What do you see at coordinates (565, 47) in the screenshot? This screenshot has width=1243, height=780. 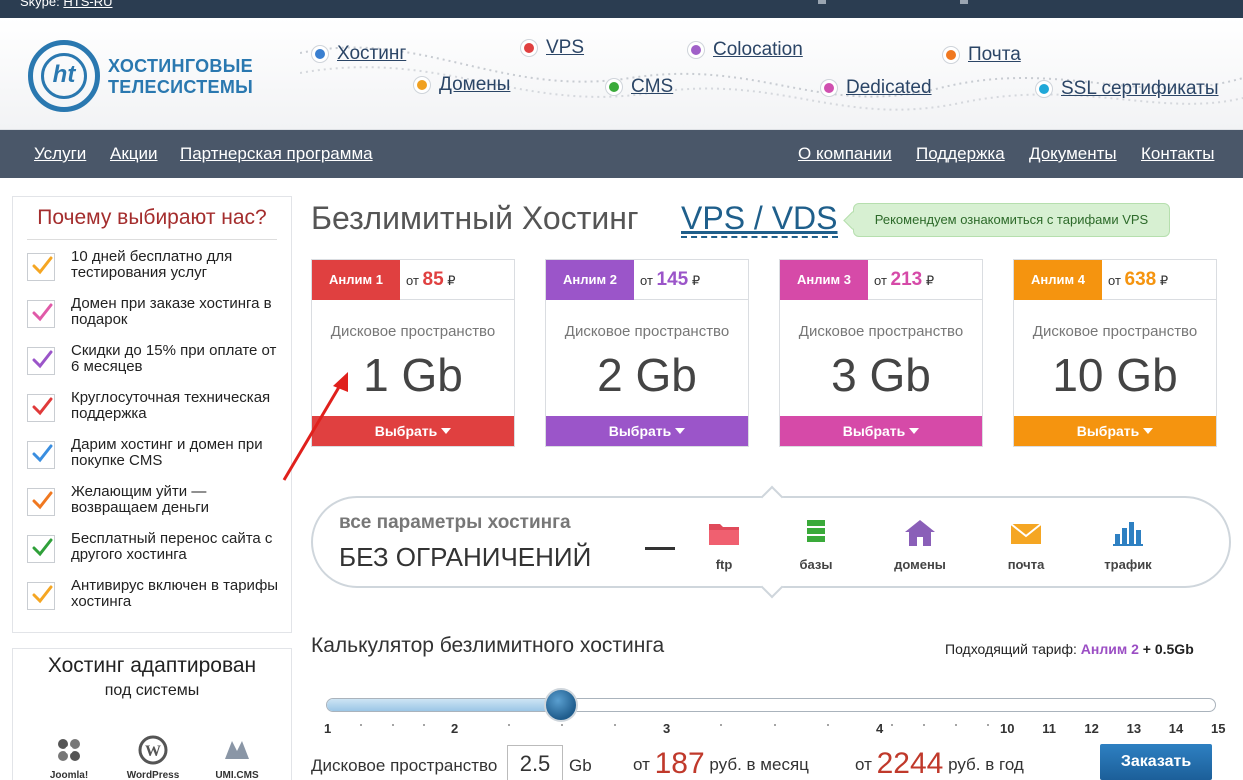 I see `topnav-label: VPS` at bounding box center [565, 47].